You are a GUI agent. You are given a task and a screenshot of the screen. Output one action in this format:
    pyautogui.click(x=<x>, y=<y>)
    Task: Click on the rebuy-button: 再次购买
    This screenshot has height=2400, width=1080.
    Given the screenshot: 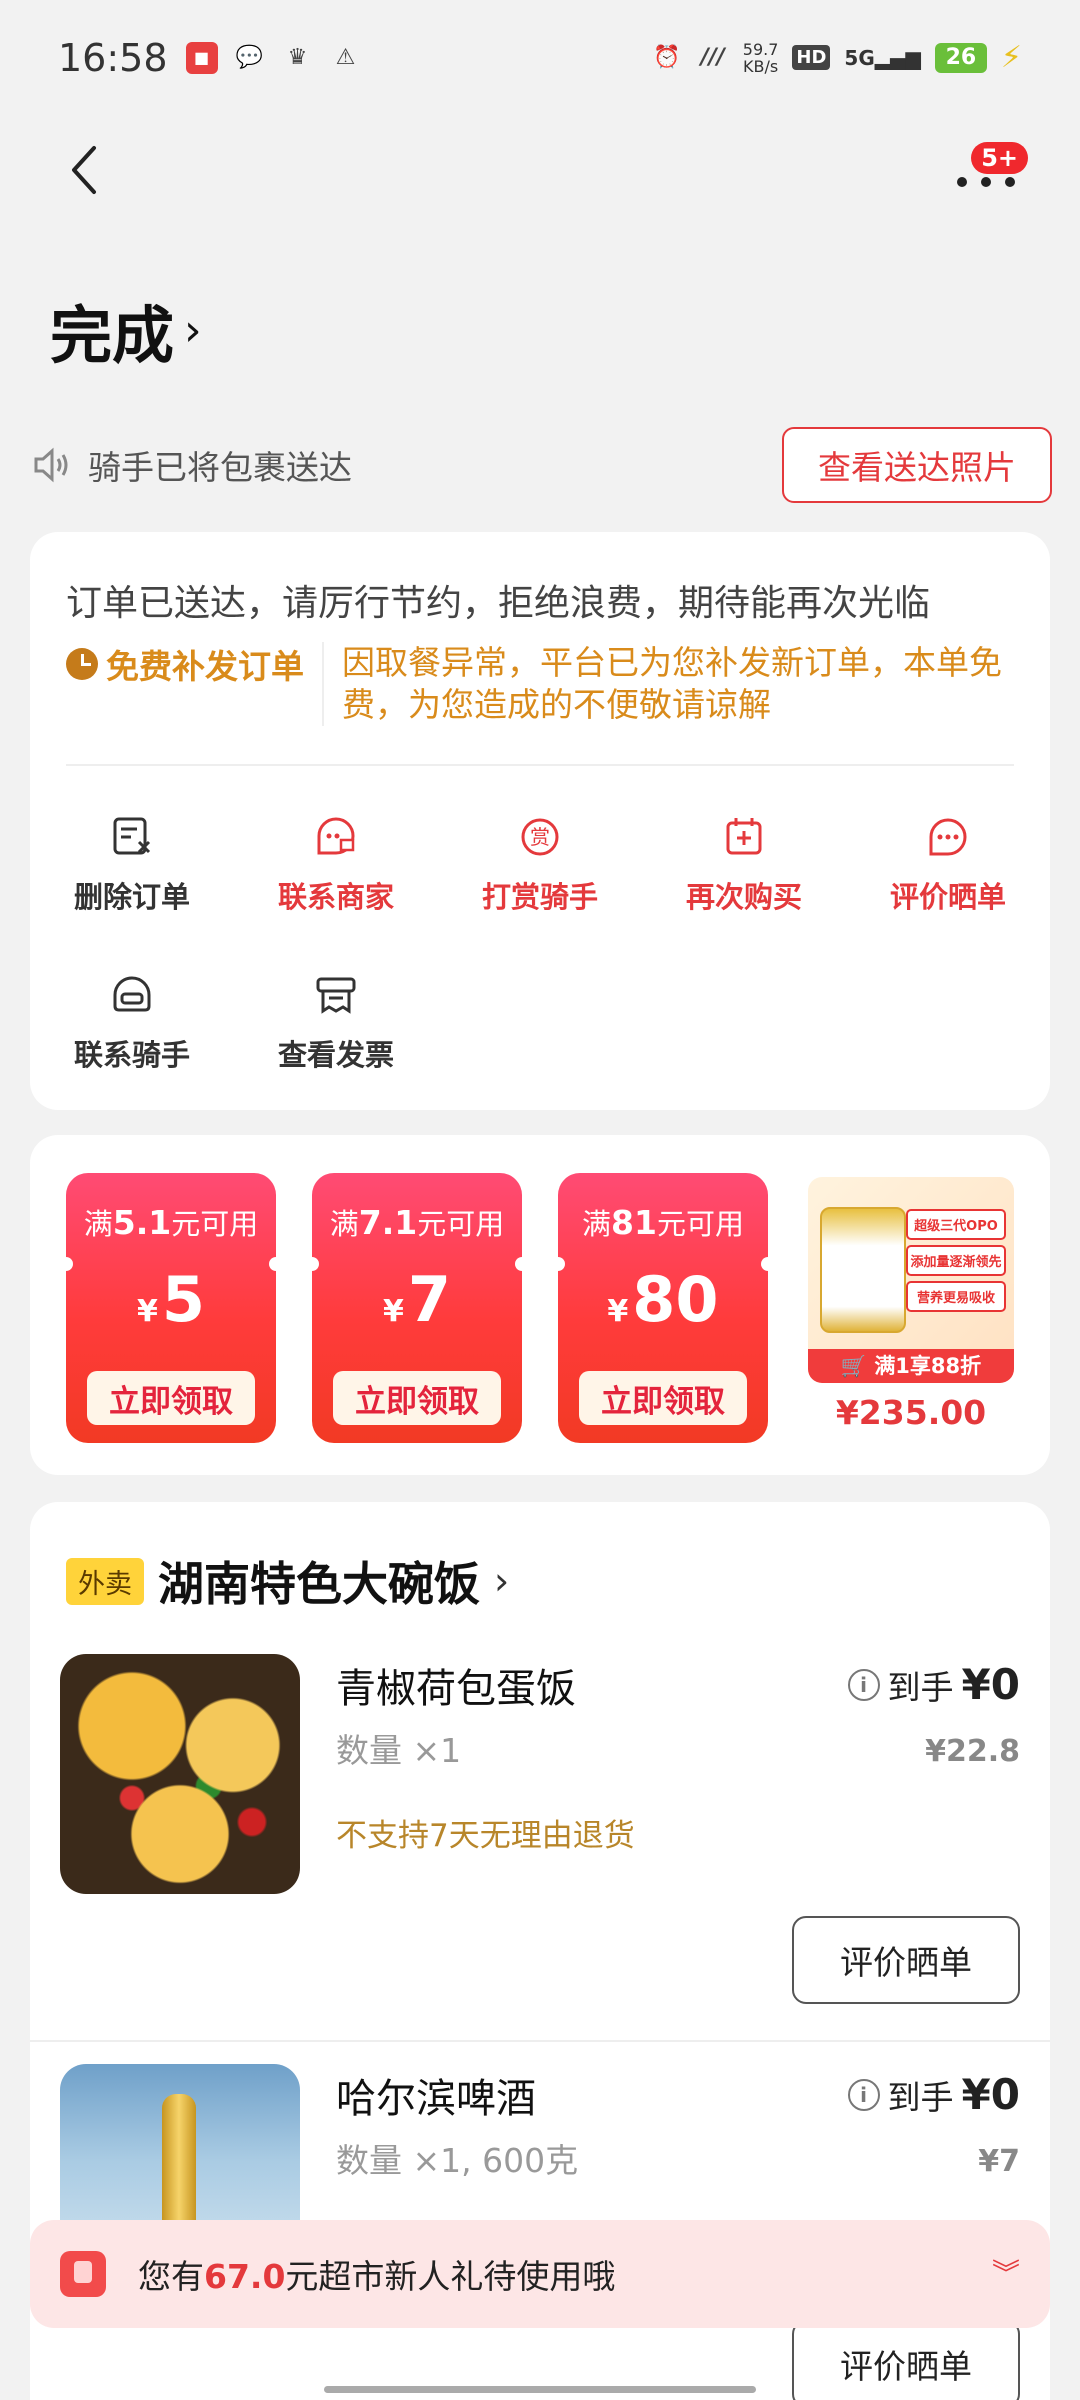 What is the action you would take?
    pyautogui.click(x=744, y=872)
    